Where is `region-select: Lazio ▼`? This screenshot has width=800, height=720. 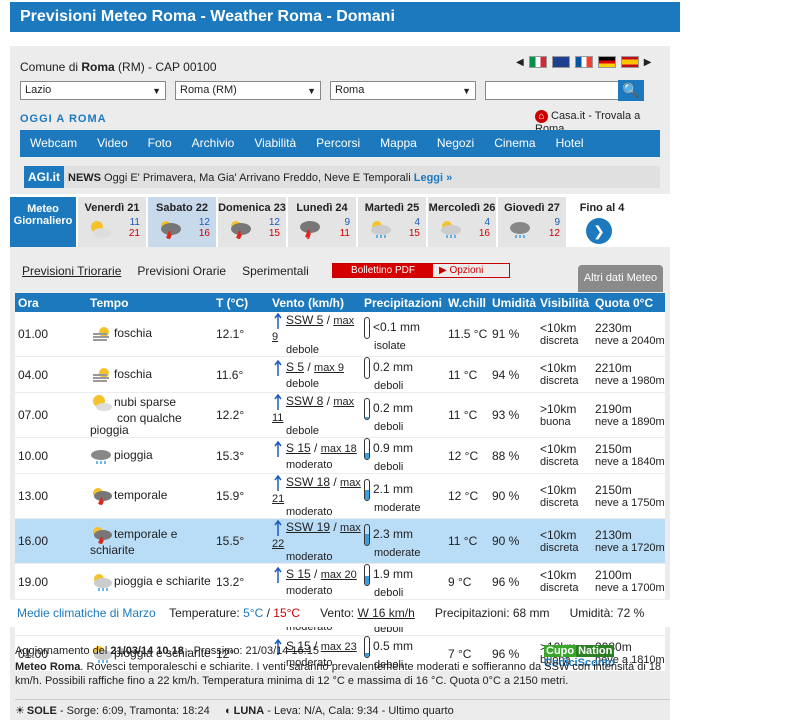 region-select: Lazio ▼ is located at coordinates (93, 90).